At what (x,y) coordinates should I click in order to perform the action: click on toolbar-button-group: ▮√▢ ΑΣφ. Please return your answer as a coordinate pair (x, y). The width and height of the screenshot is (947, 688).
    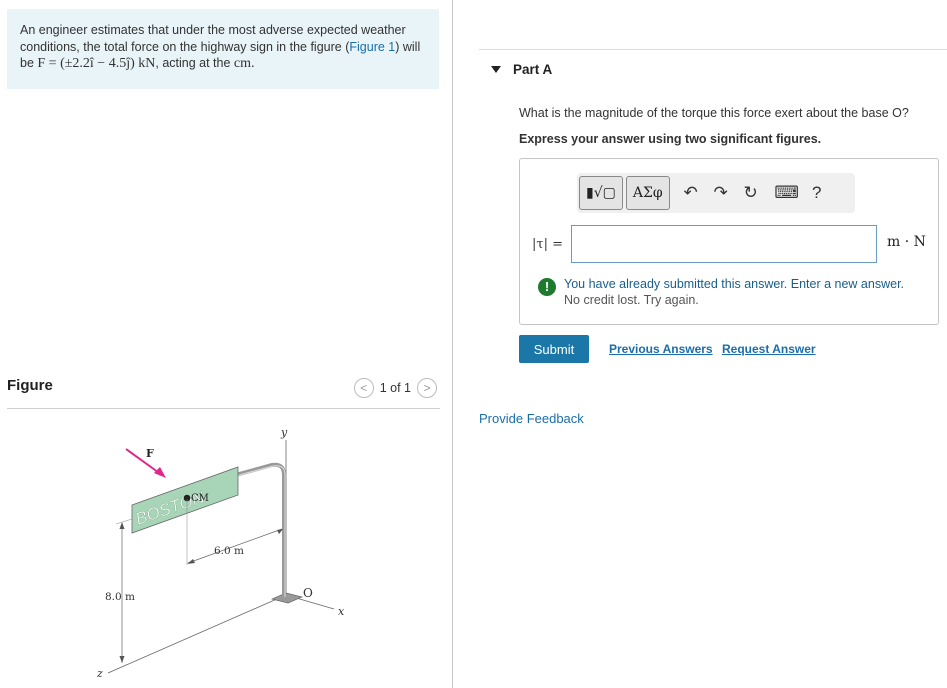
    Looking at the image, I should click on (624, 193).